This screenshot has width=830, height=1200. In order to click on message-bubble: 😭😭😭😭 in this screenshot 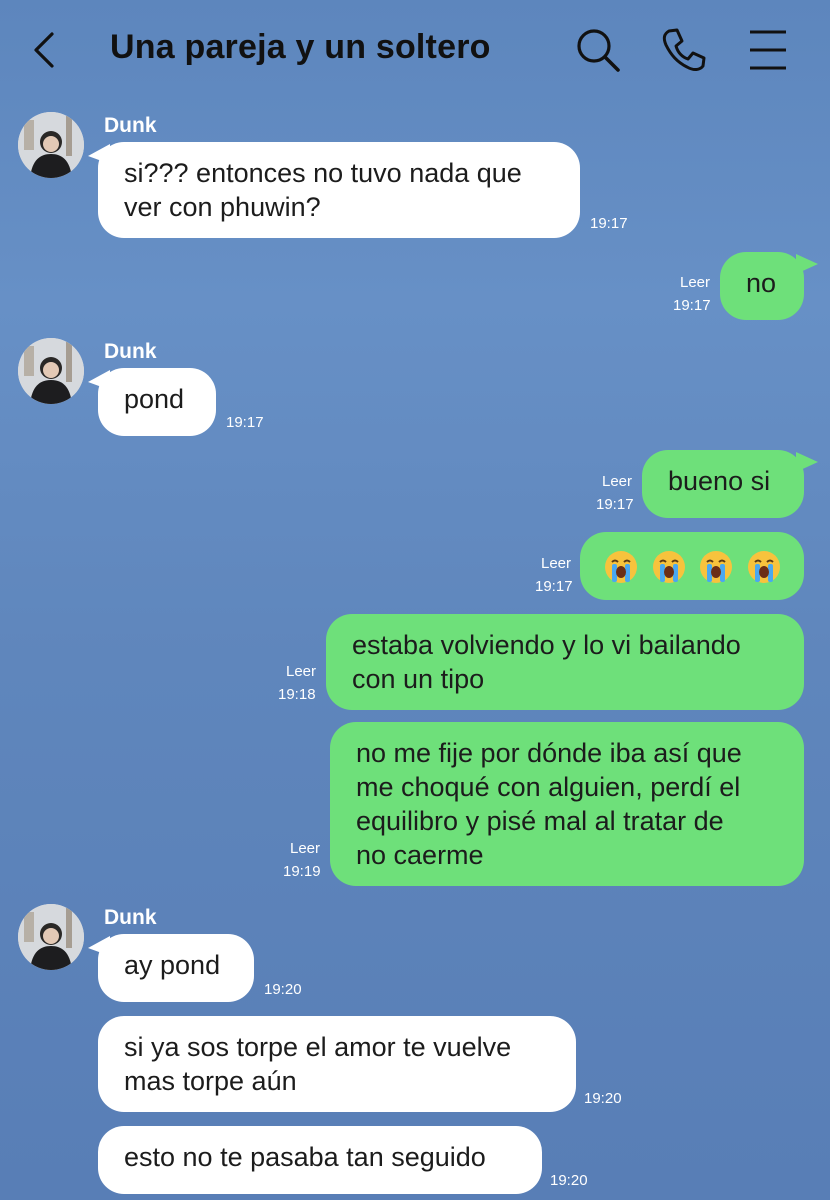, I will do `click(692, 566)`.